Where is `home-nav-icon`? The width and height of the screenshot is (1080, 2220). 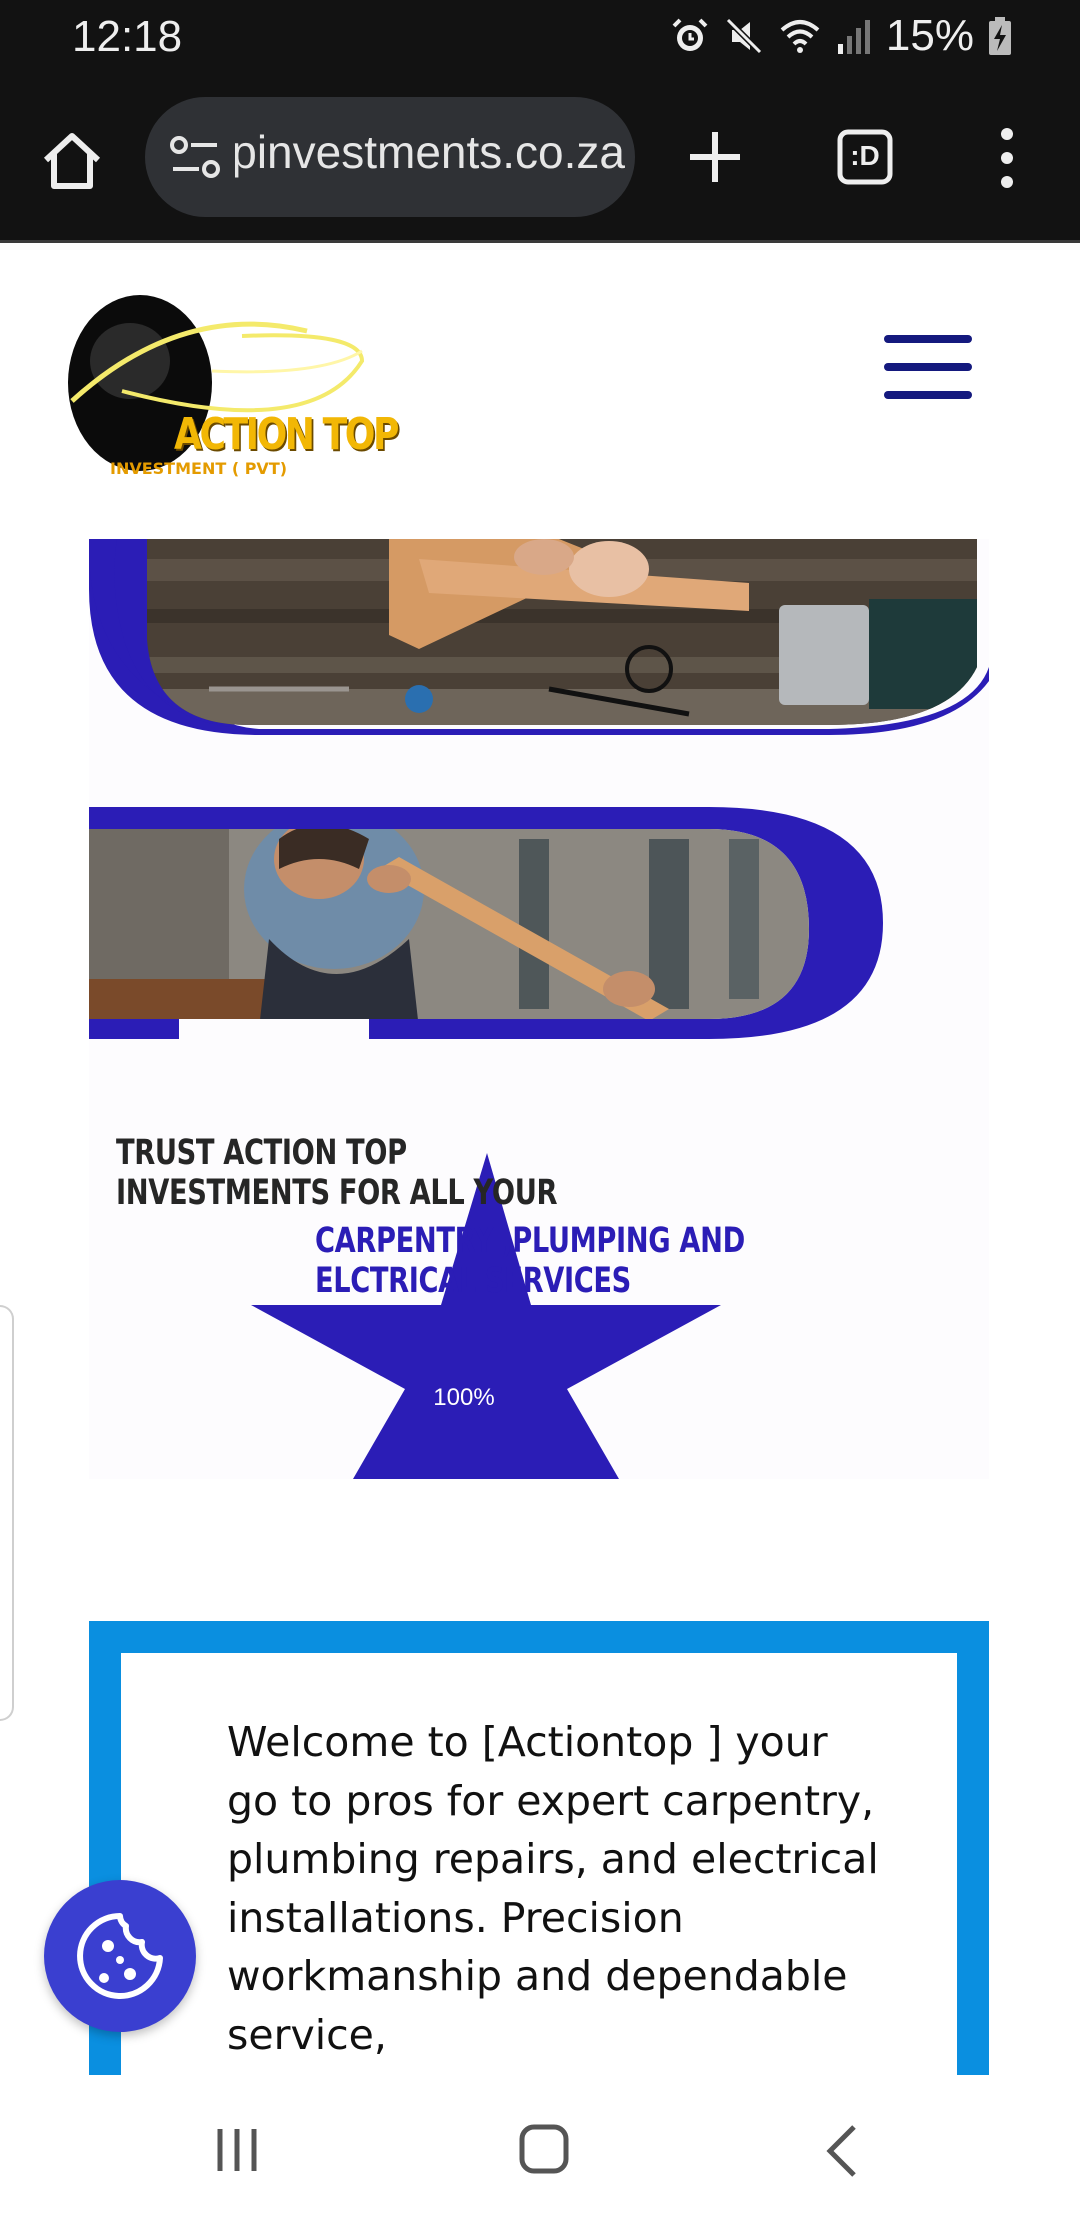 home-nav-icon is located at coordinates (544, 2149).